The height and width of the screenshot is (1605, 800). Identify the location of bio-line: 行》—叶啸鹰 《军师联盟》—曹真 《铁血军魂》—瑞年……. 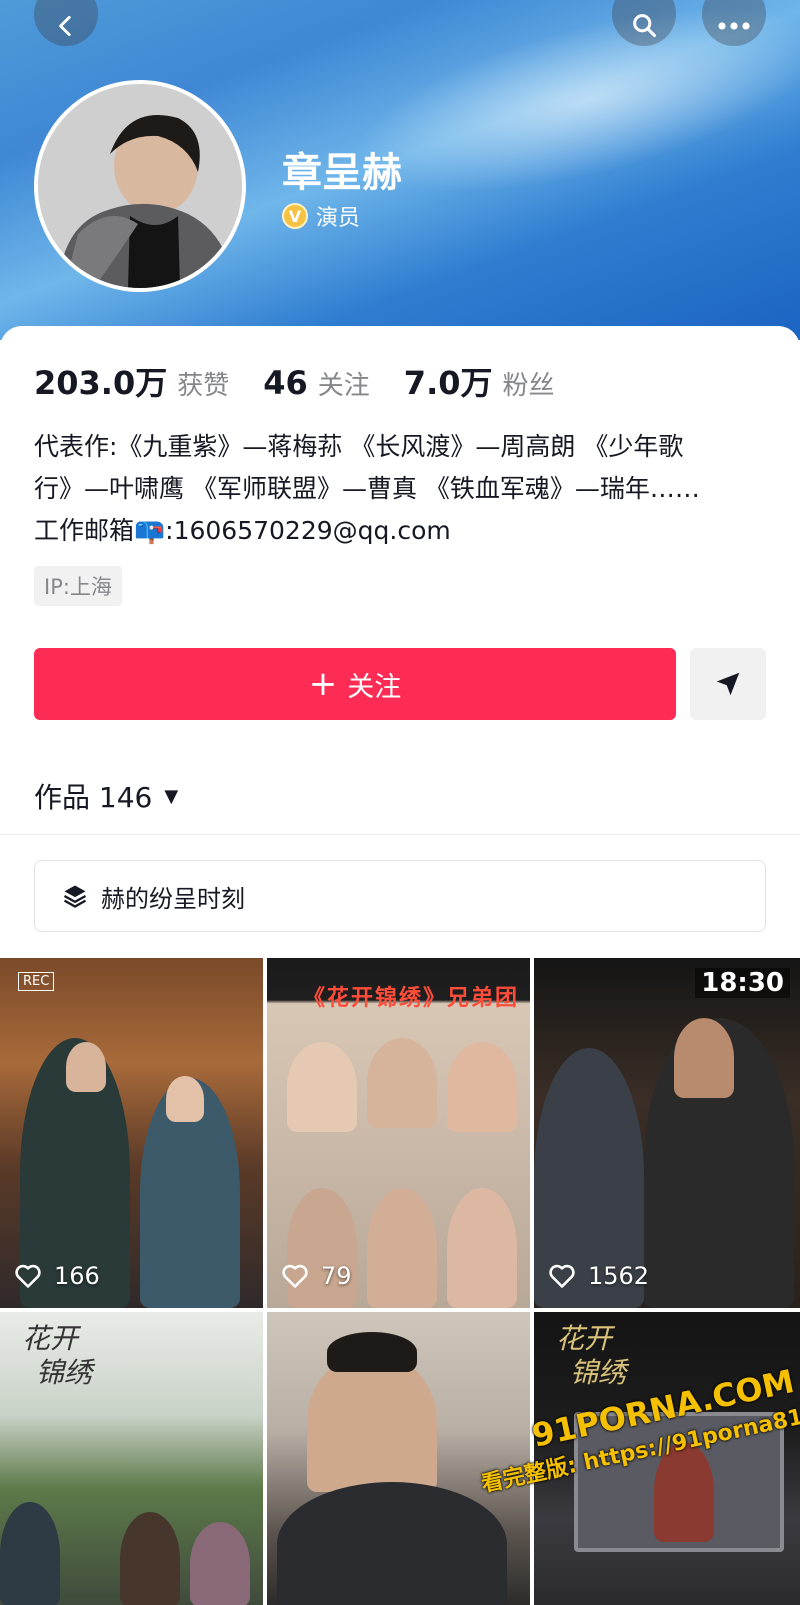
(367, 488).